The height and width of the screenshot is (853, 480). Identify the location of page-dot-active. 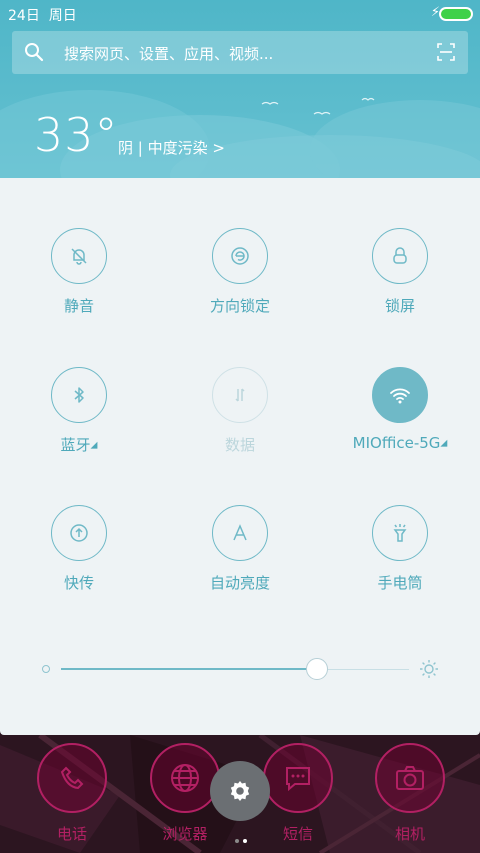
(245, 841).